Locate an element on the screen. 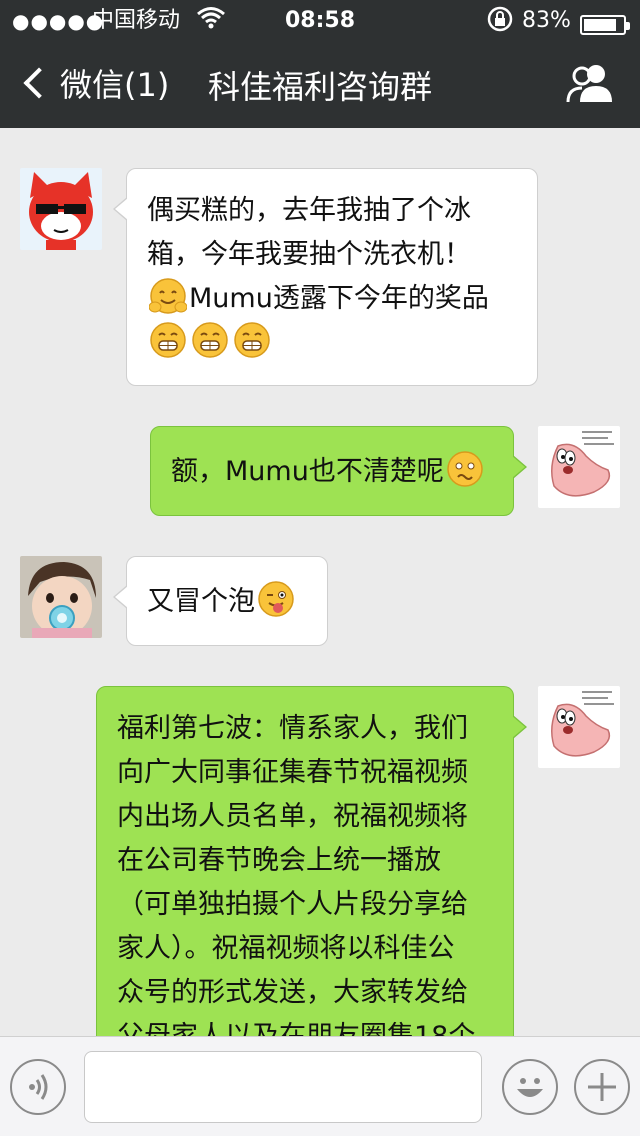 Image resolution: width=640 pixels, height=1136 pixels. message-text-line: 箱，今年我要抽个洗衣机！ is located at coordinates (309, 254).